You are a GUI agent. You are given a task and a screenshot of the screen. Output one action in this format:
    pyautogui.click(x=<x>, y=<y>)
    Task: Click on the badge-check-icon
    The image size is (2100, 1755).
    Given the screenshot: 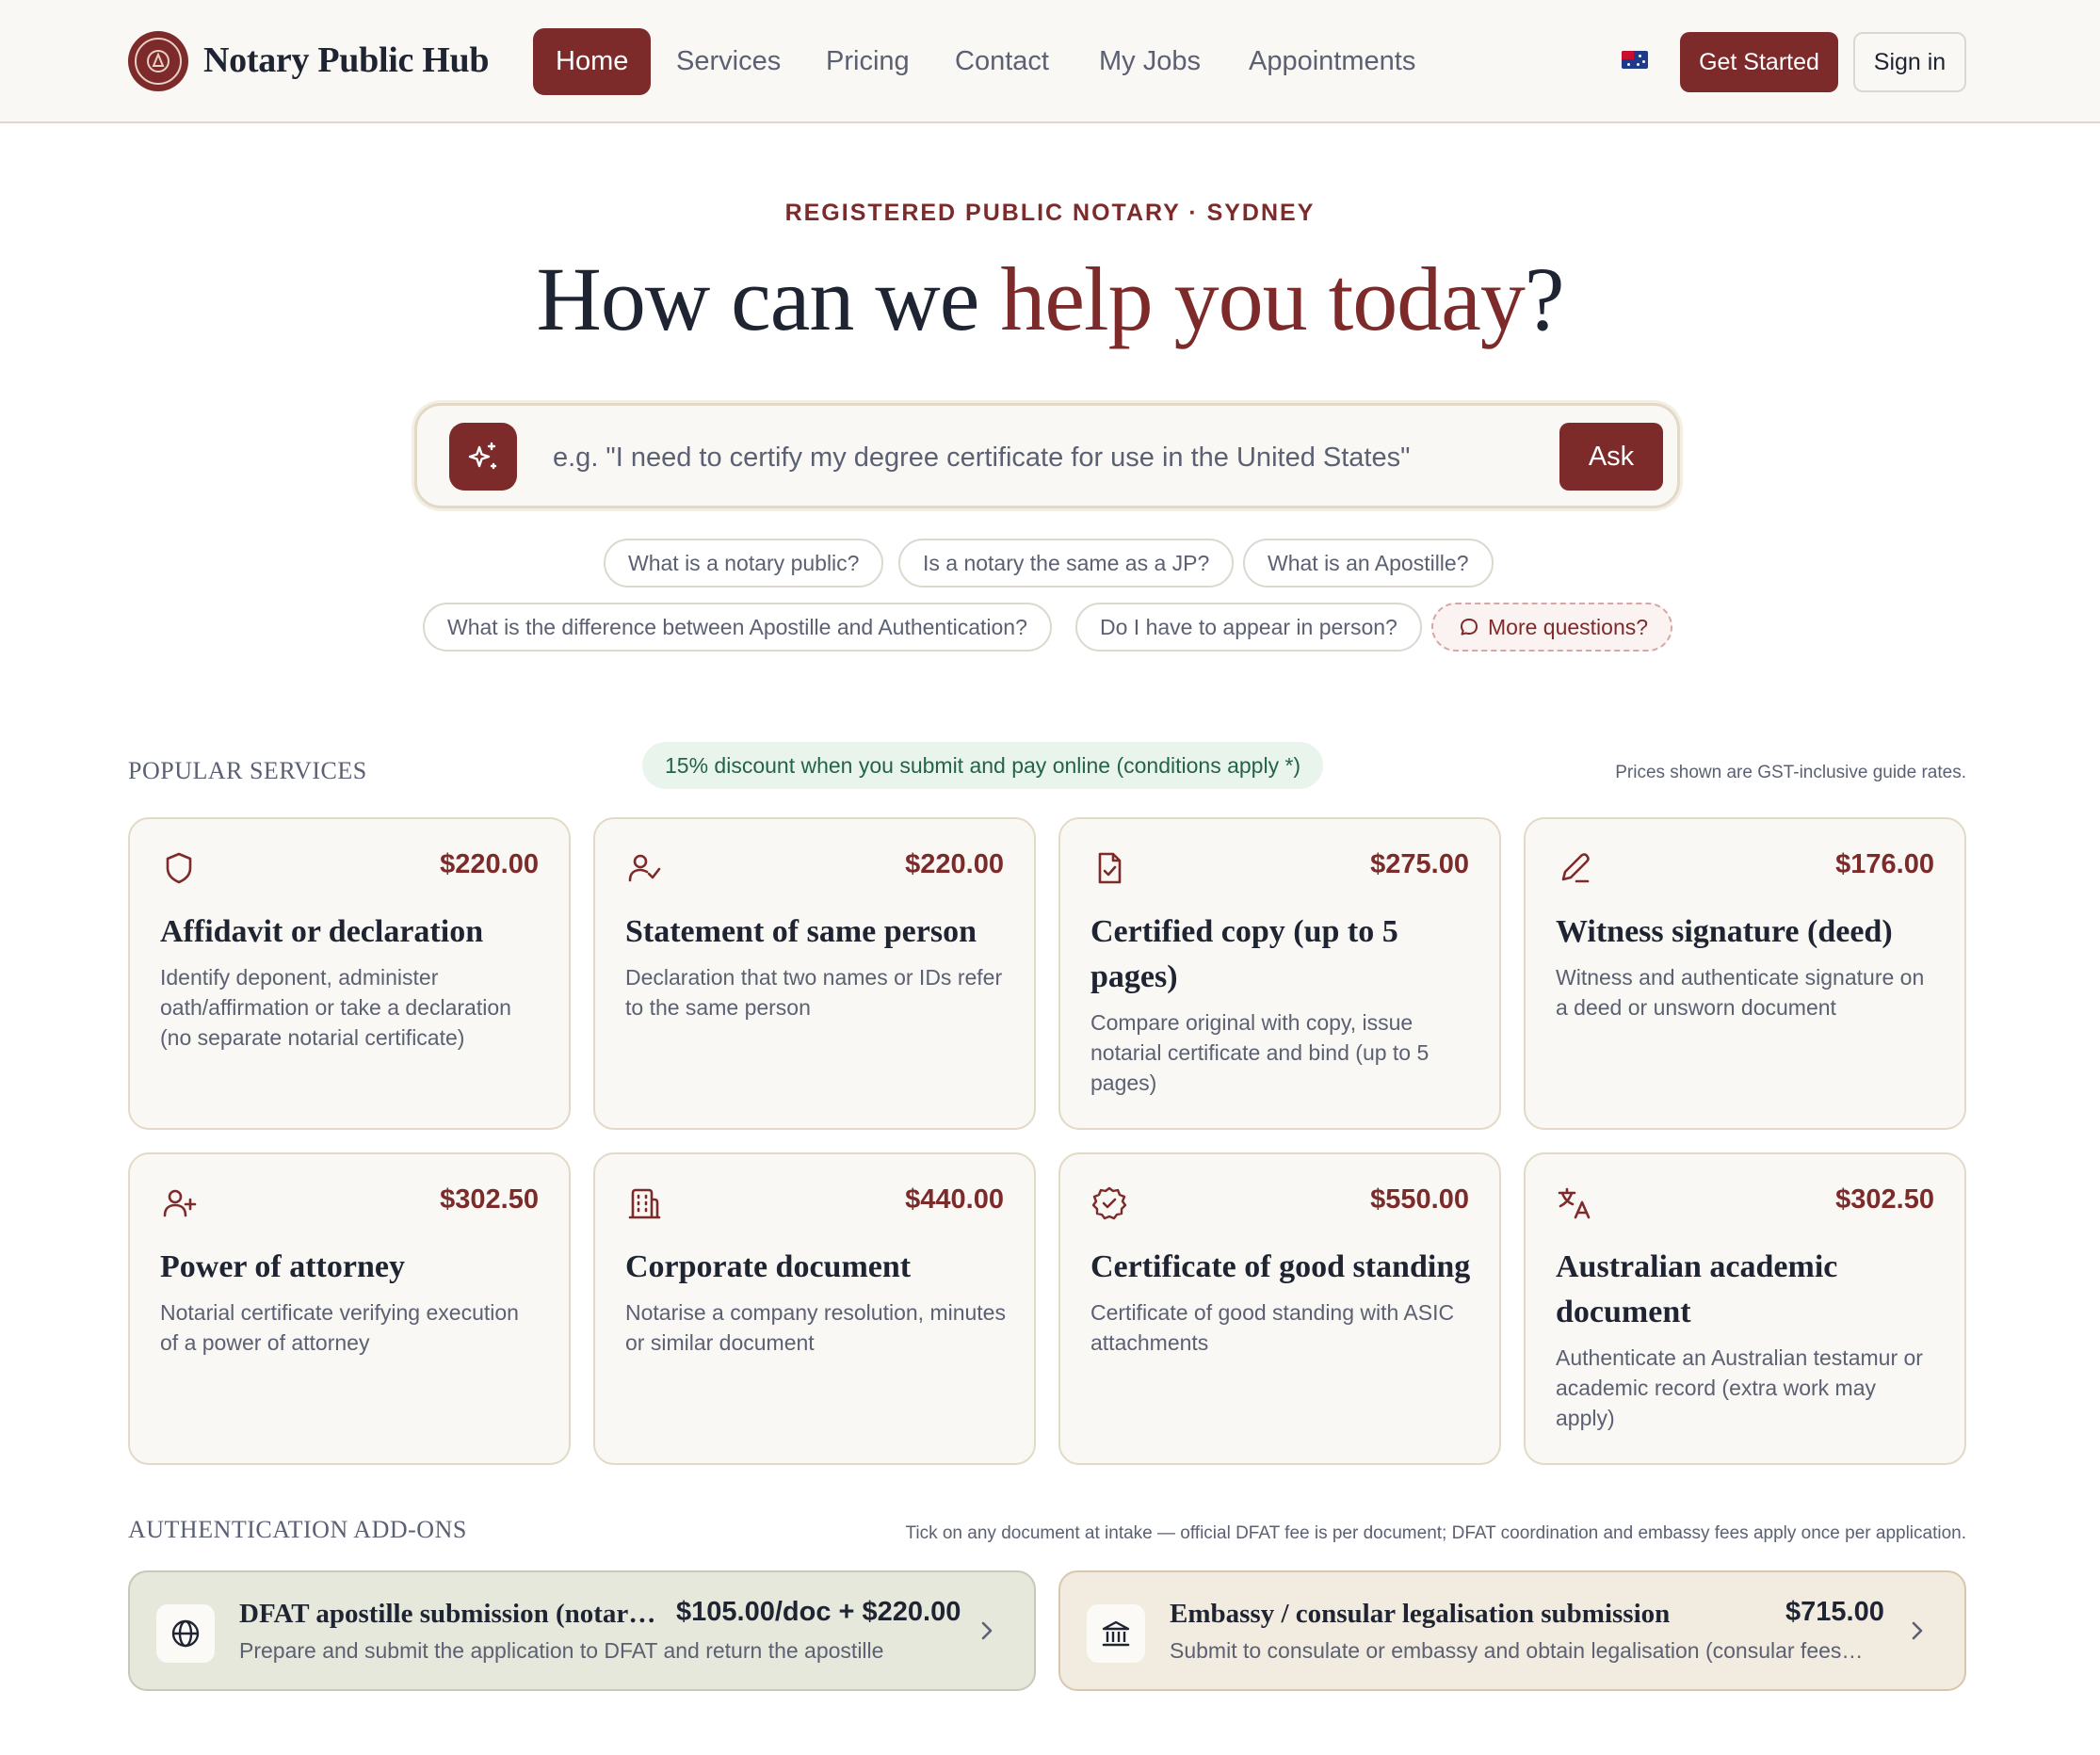 What is the action you would take?
    pyautogui.click(x=1109, y=1203)
    